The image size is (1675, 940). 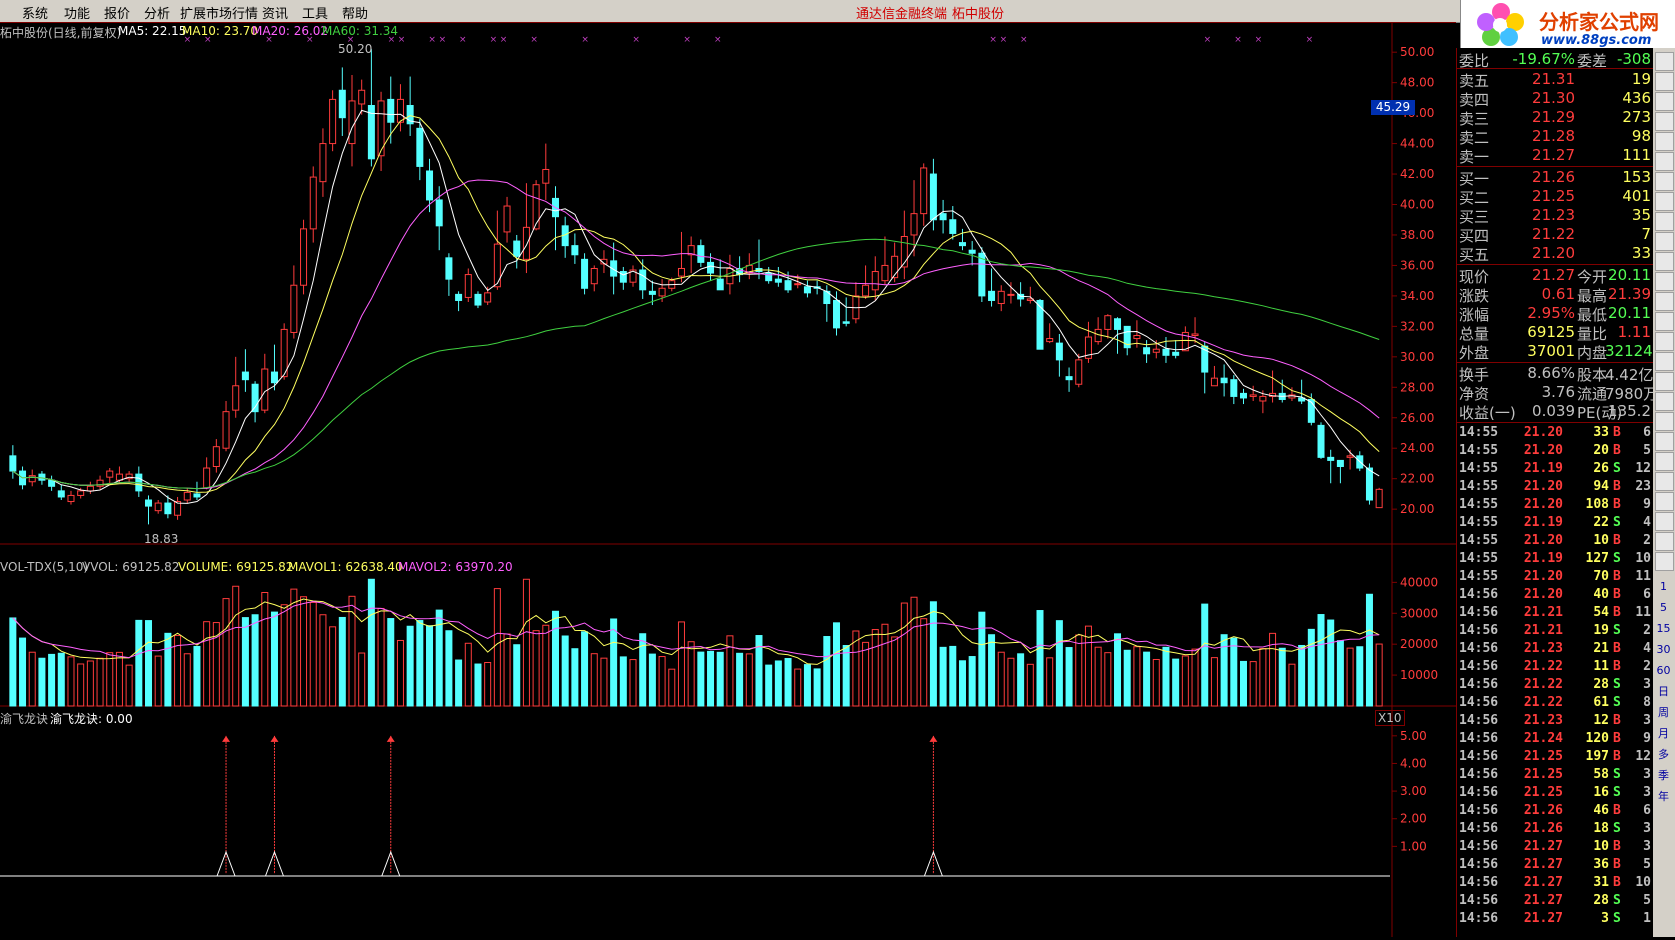 What do you see at coordinates (1663, 691) in the screenshot?
I see `period-button: 日` at bounding box center [1663, 691].